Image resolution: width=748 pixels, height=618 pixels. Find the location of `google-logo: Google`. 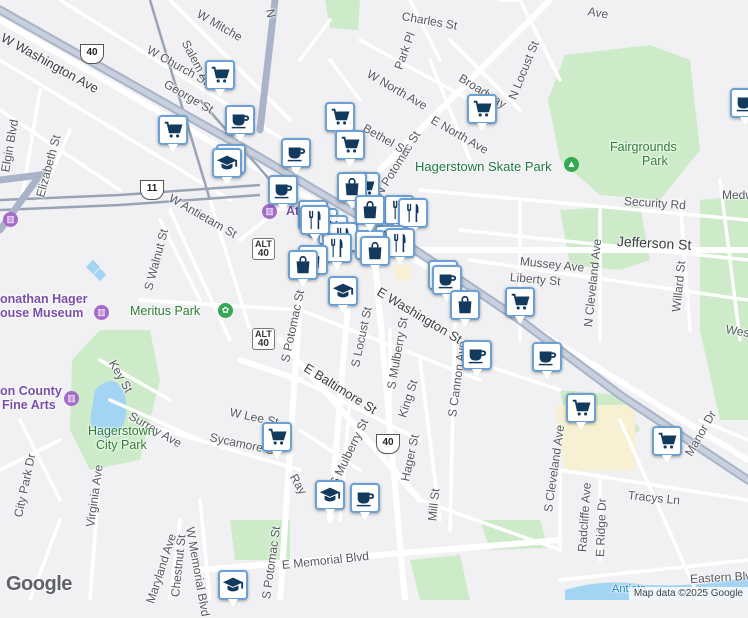

google-logo: Google is located at coordinates (39, 584).